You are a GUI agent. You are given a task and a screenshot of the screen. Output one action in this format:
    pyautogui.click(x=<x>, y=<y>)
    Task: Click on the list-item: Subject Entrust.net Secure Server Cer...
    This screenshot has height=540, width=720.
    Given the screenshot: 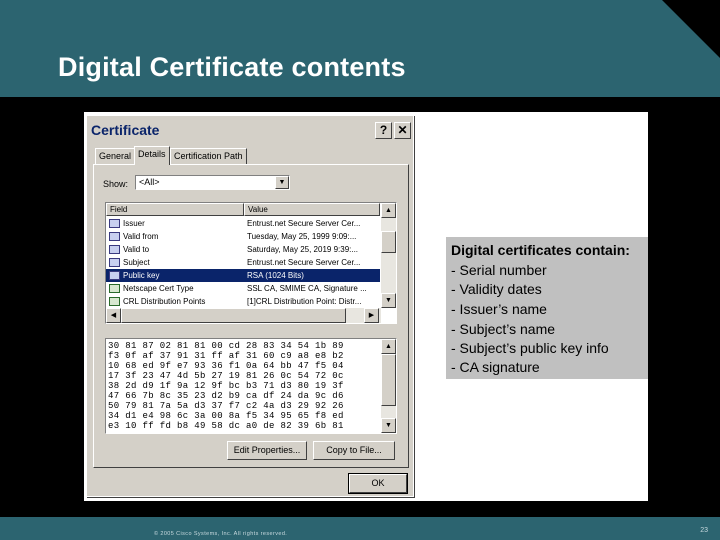 What is the action you would take?
    pyautogui.click(x=243, y=262)
    